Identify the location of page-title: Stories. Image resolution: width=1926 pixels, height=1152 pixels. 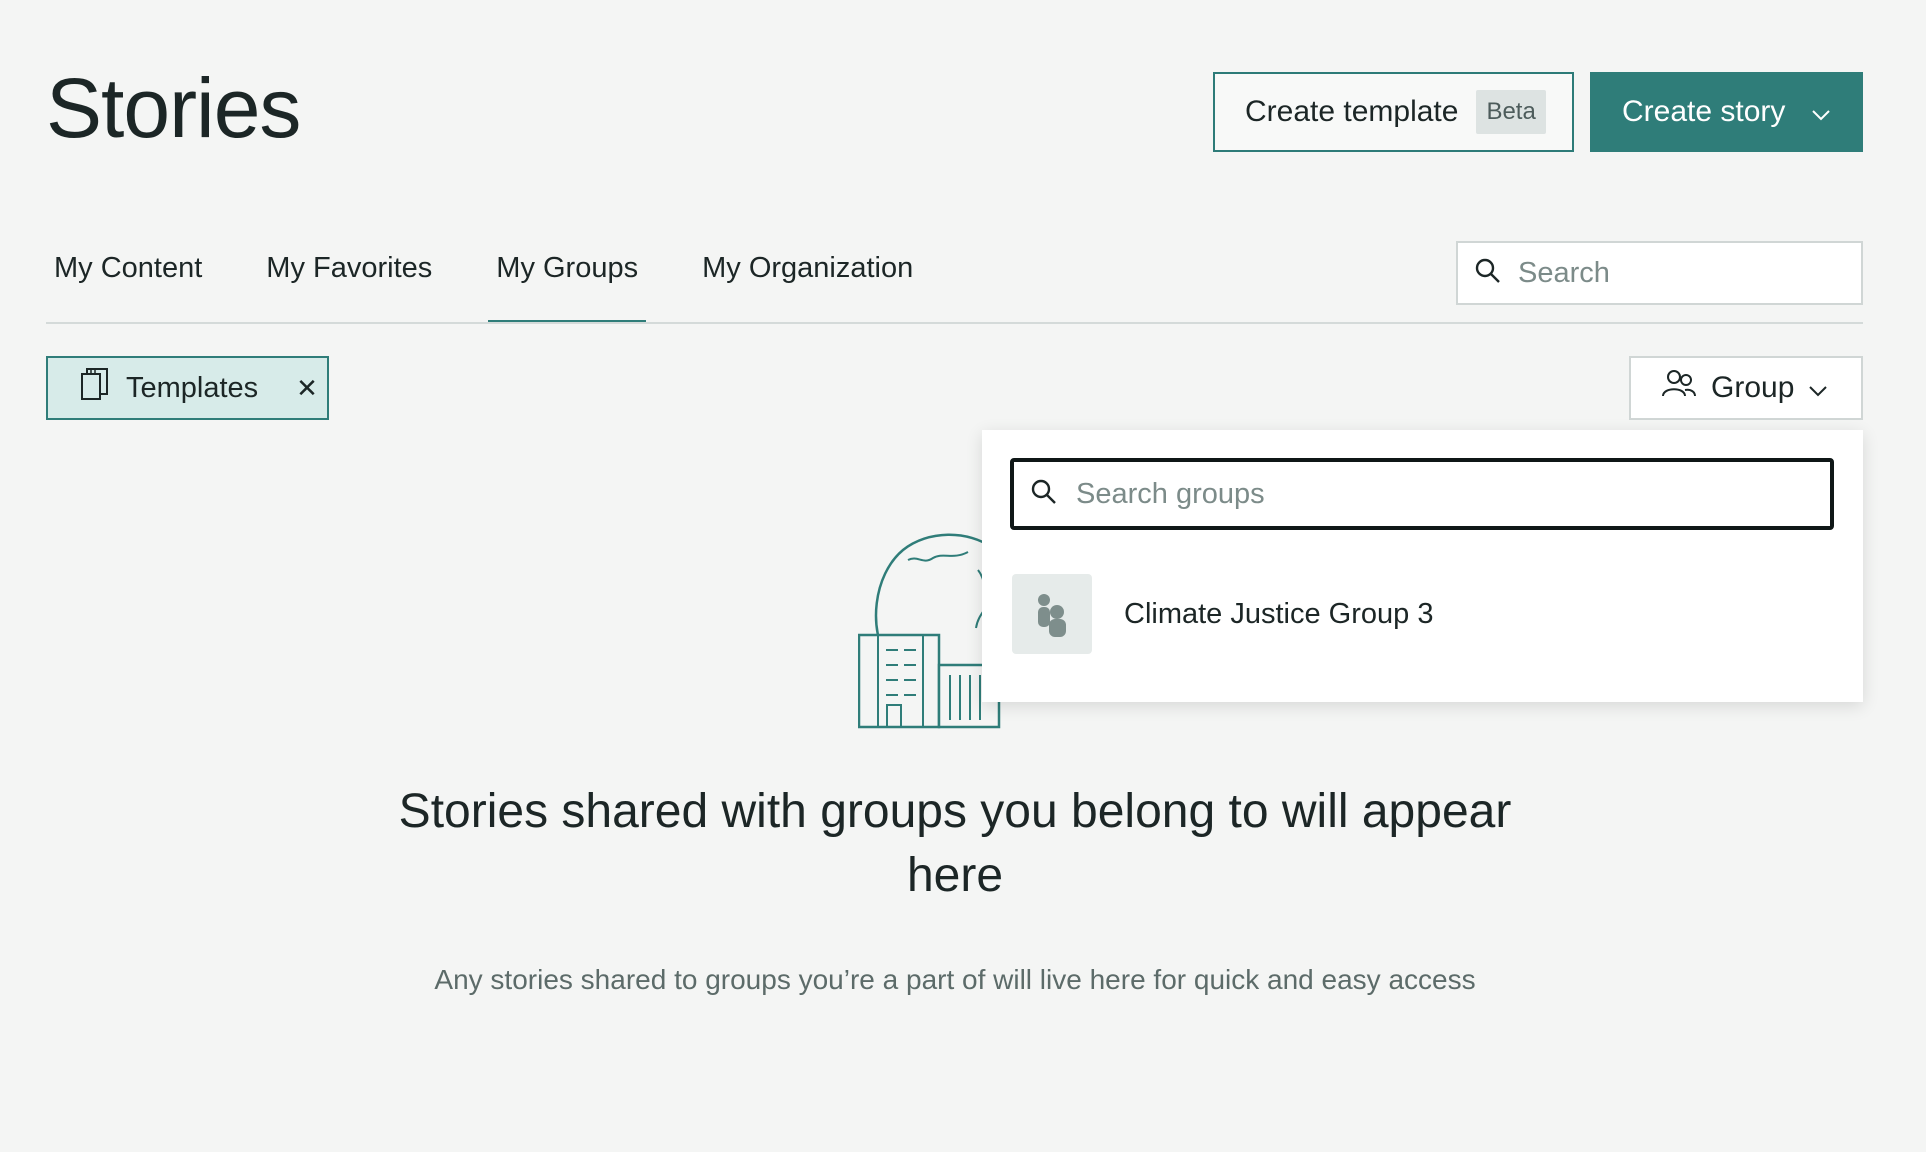
(173, 108).